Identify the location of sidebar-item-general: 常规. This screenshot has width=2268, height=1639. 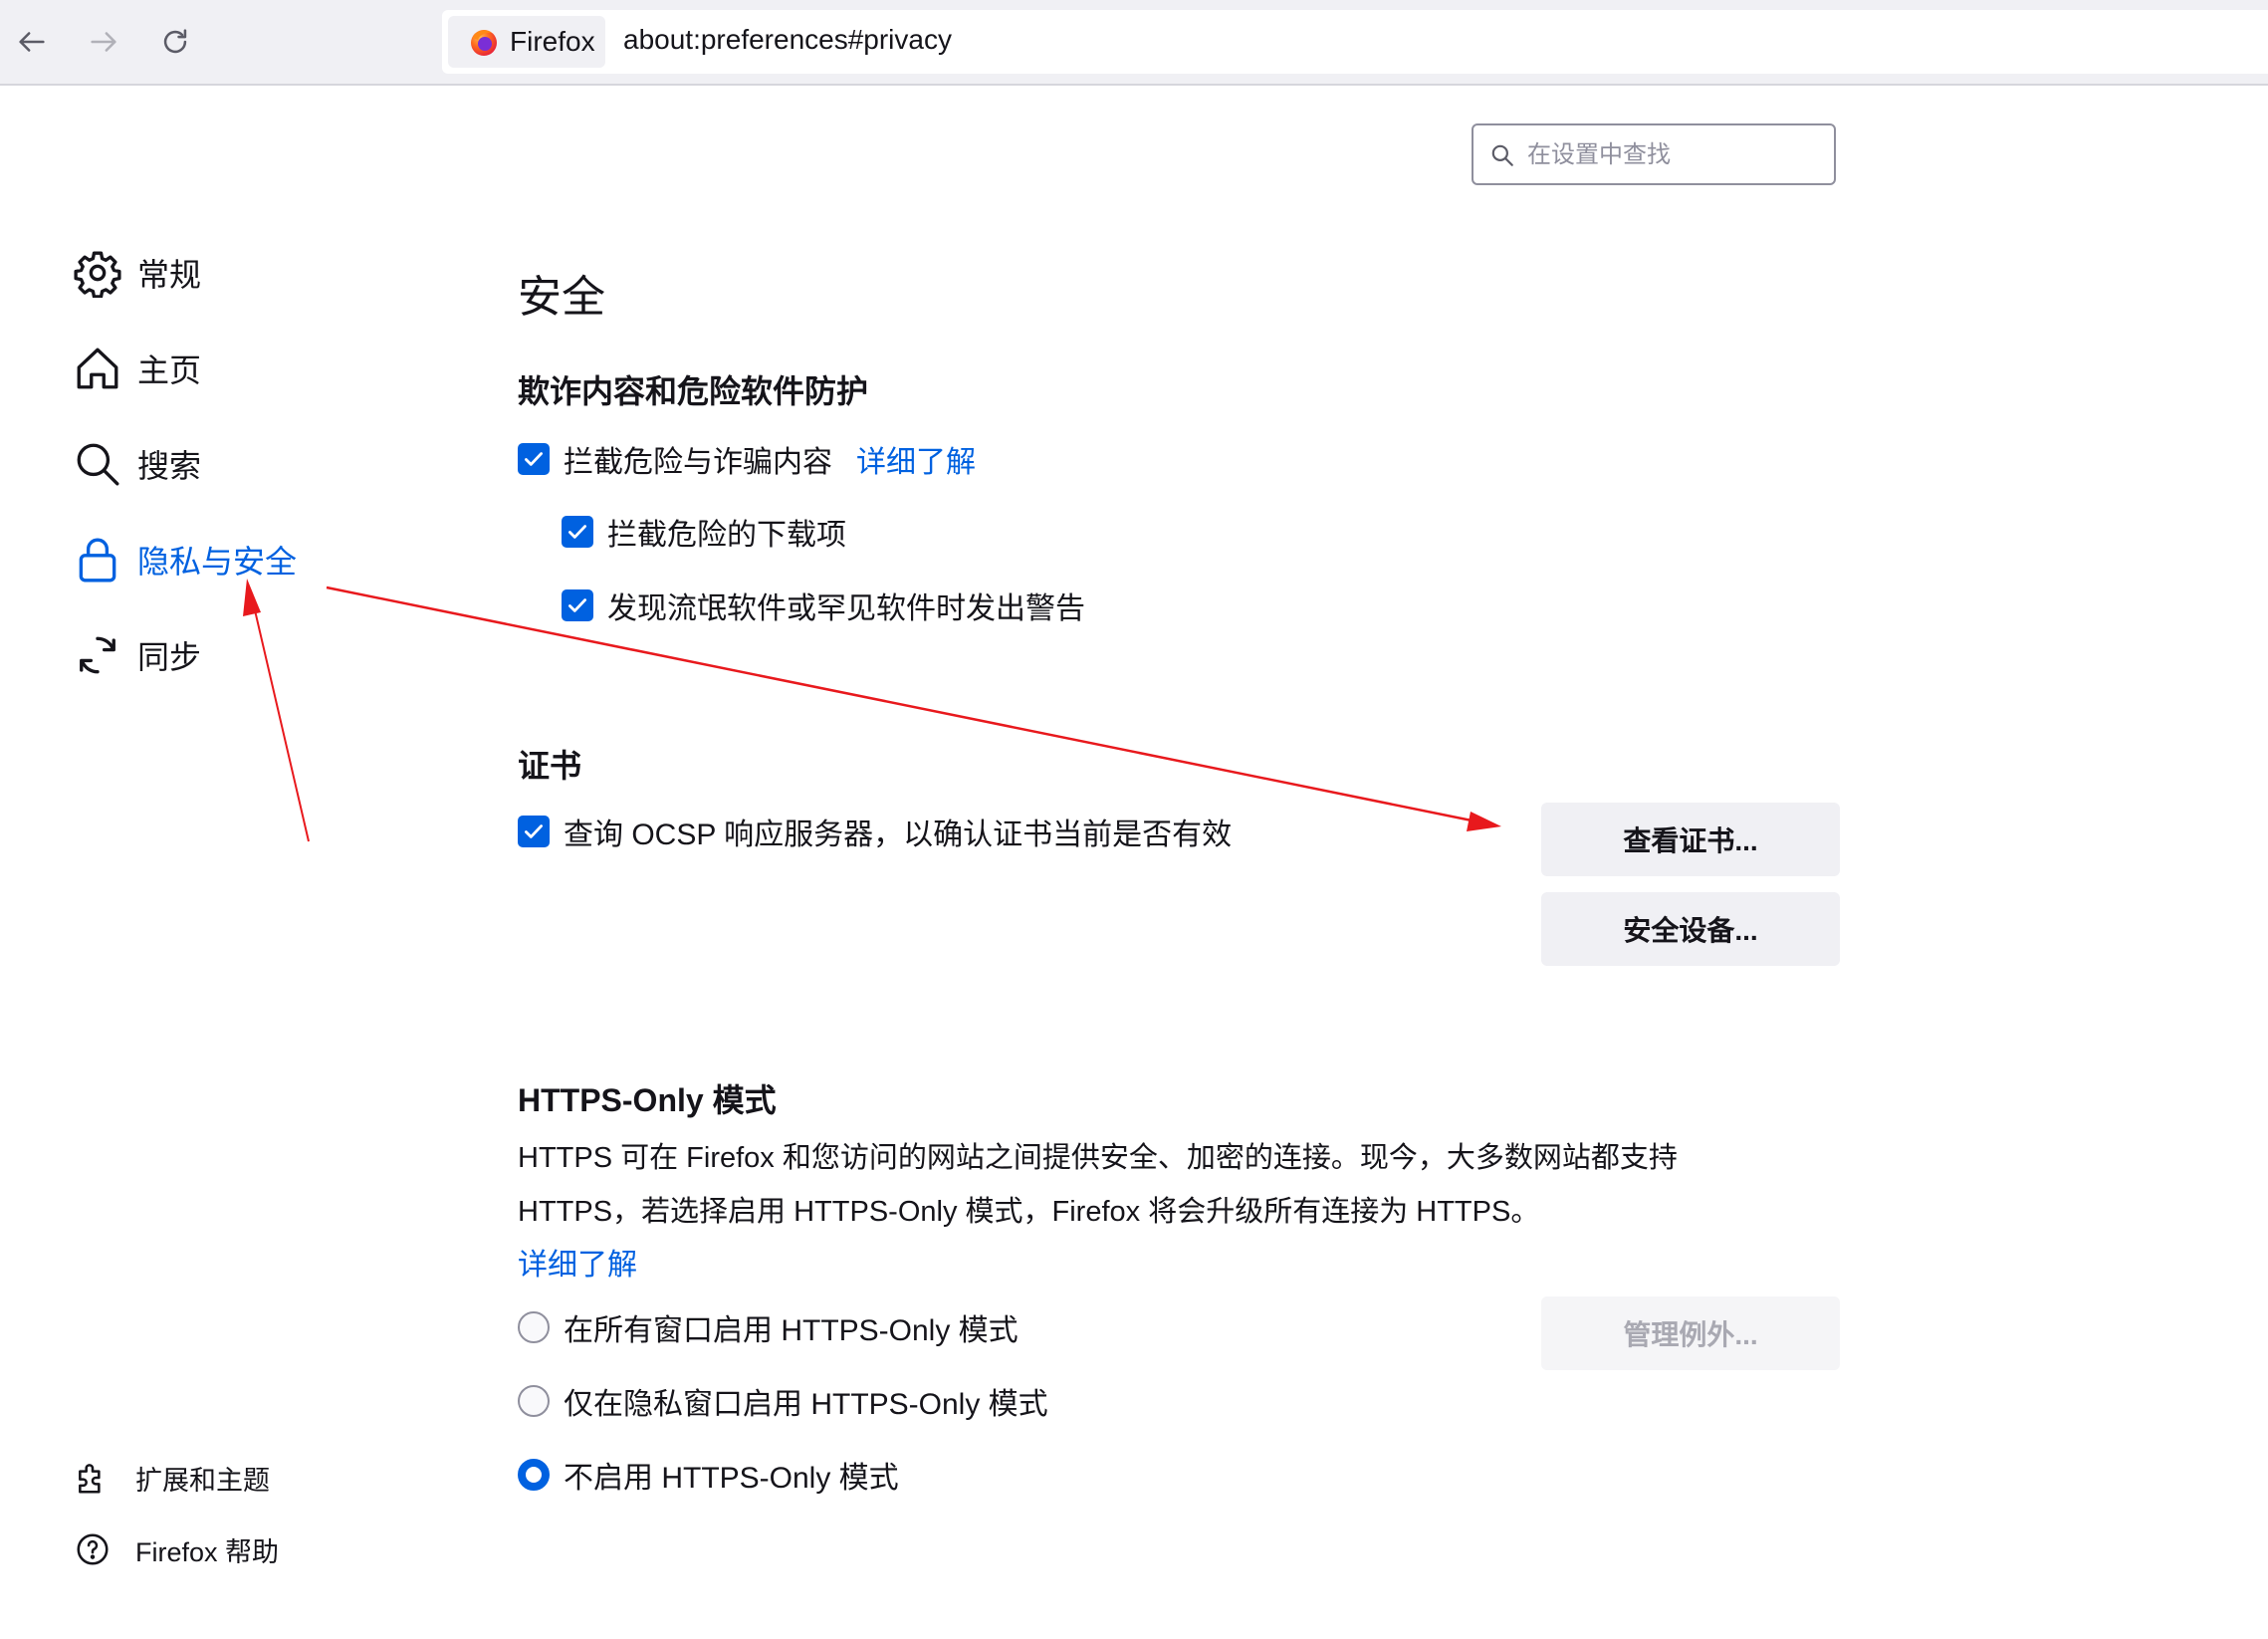
(135, 273).